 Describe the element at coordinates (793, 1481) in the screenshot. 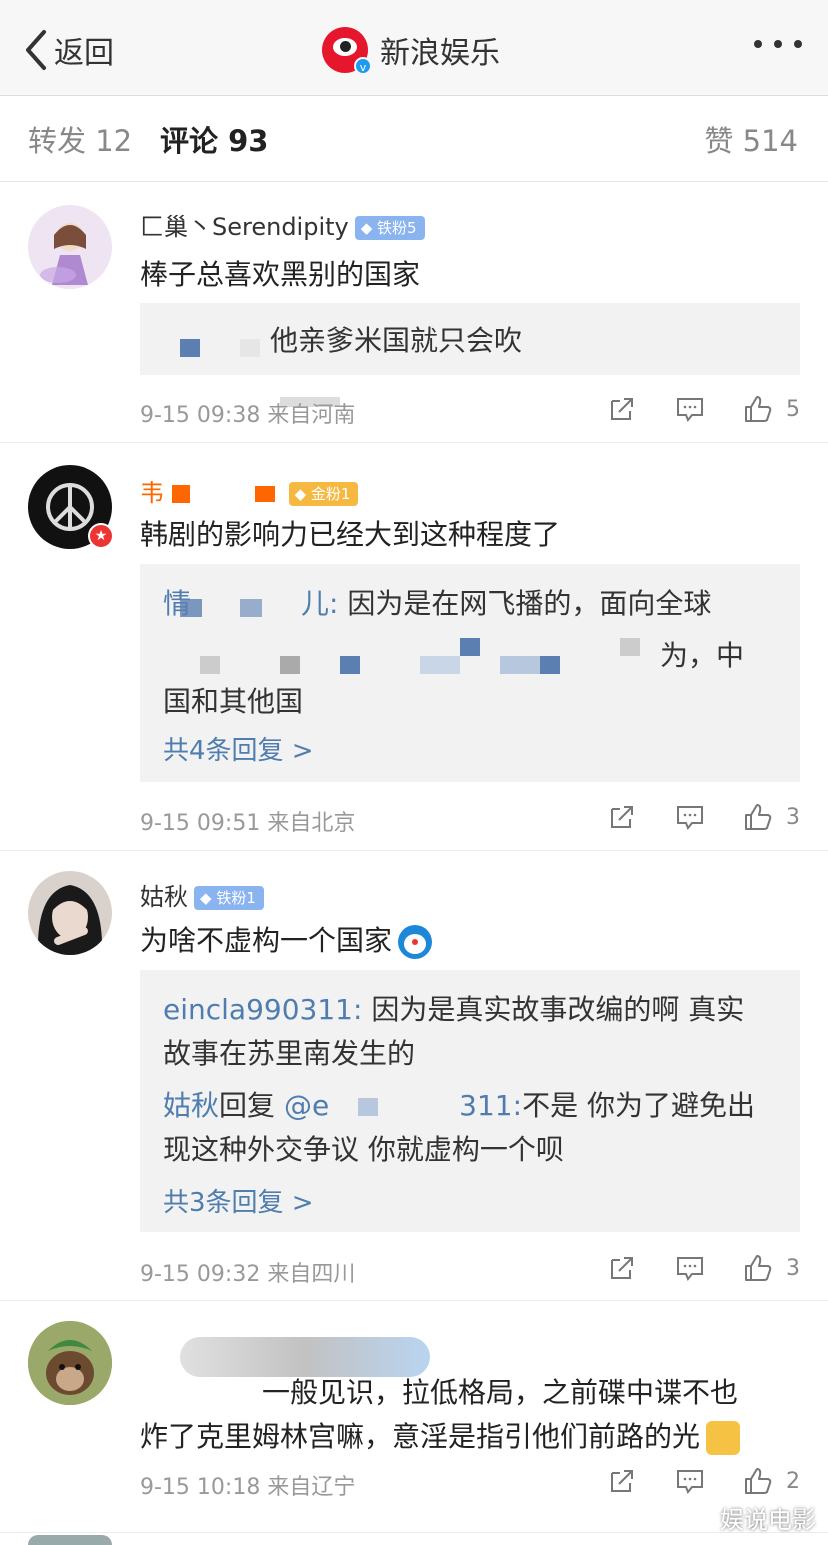

I see `like-count: 2` at that location.